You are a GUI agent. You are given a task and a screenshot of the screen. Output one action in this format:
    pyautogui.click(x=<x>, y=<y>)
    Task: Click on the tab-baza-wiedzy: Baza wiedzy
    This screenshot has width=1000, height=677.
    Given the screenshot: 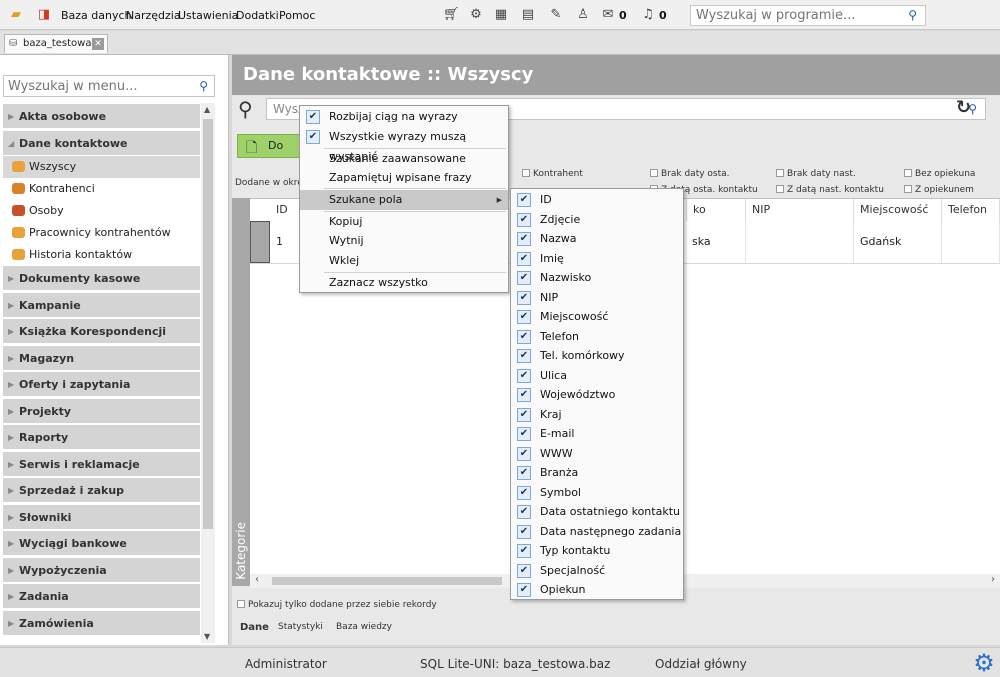 What is the action you would take?
    pyautogui.click(x=364, y=627)
    